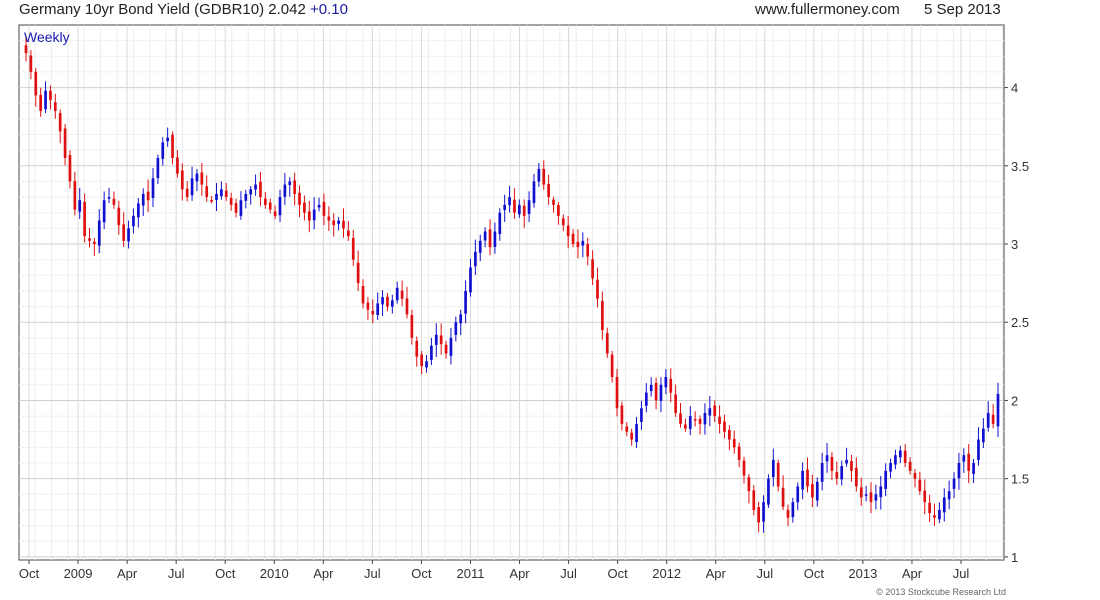 This screenshot has height=600, width=1100. What do you see at coordinates (568, 573) in the screenshot?
I see `x-tick-label: Jul` at bounding box center [568, 573].